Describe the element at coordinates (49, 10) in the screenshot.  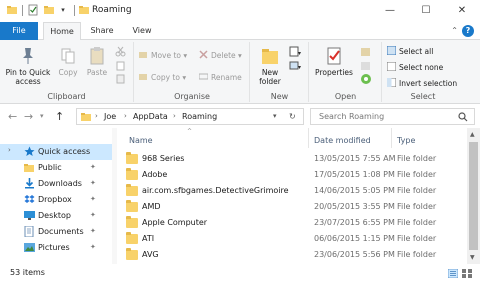
I see `new-folder-icon` at that location.